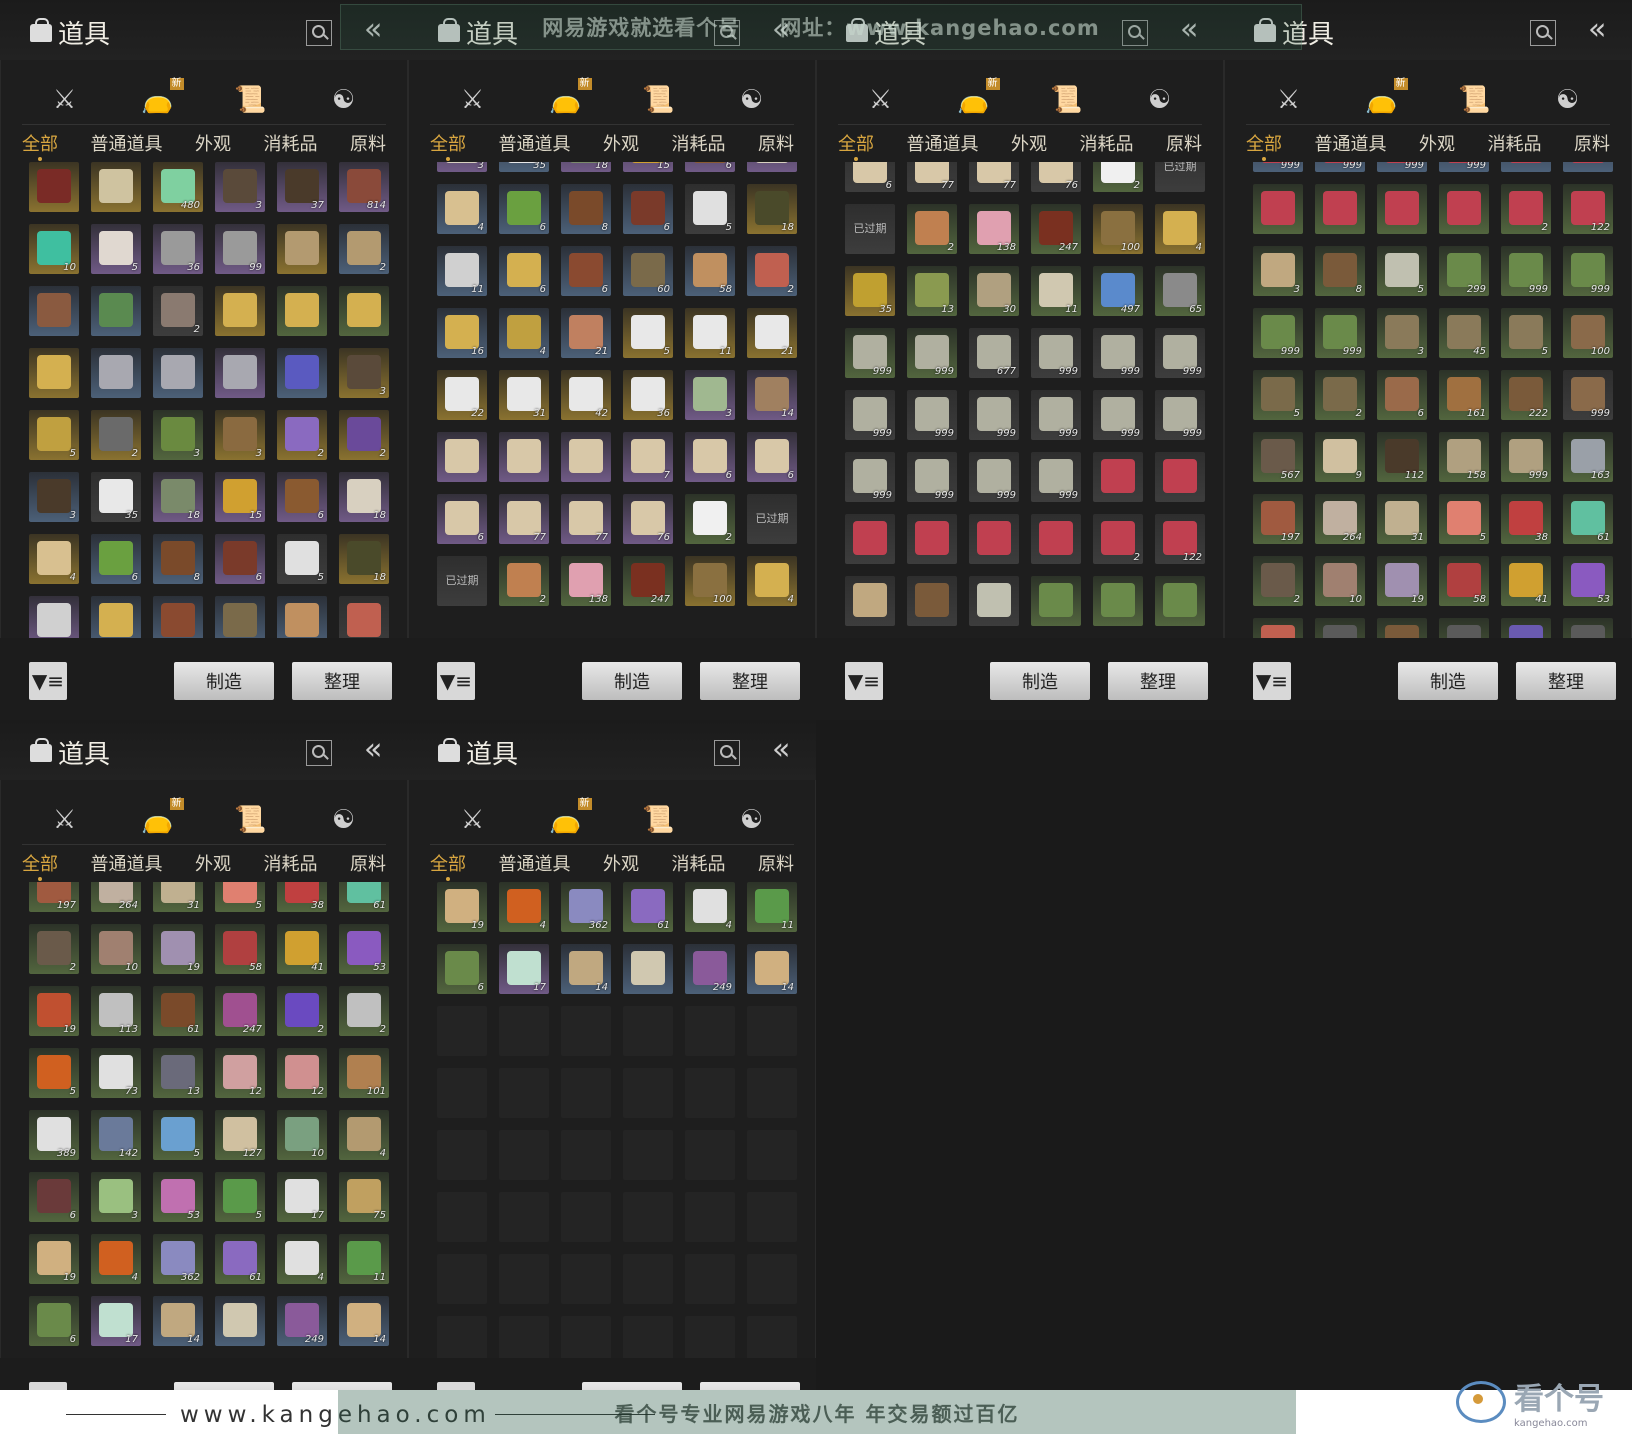 The width and height of the screenshot is (1632, 1440). Describe the element at coordinates (1402, 457) in the screenshot. I see `item-slot: 112` at that location.